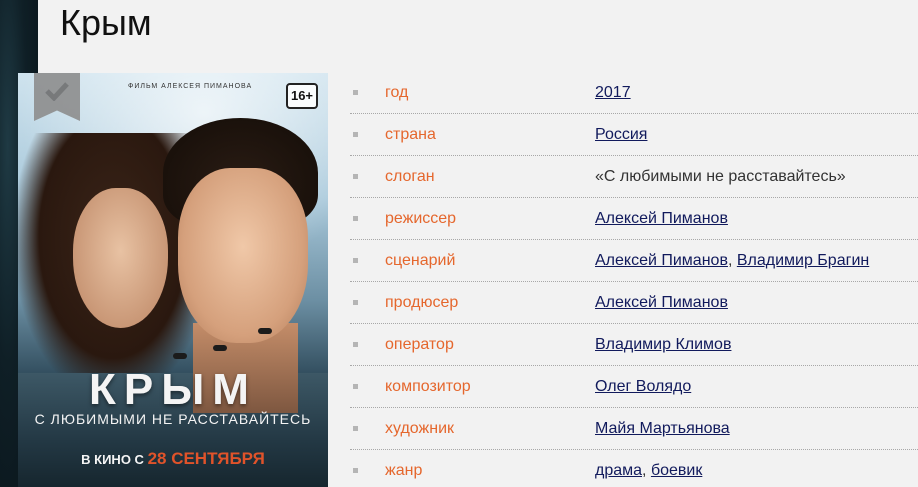 This screenshot has height=487, width=918. I want to click on poster-title: КРЫМ, so click(173, 389).